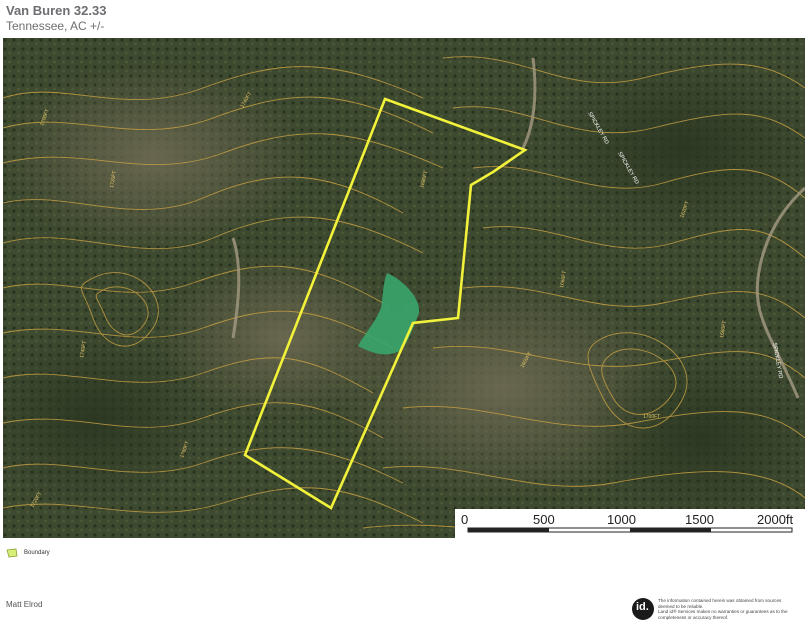 This screenshot has height=625, width=808. What do you see at coordinates (24, 604) in the screenshot?
I see `agent-name: Matt Elrod` at bounding box center [24, 604].